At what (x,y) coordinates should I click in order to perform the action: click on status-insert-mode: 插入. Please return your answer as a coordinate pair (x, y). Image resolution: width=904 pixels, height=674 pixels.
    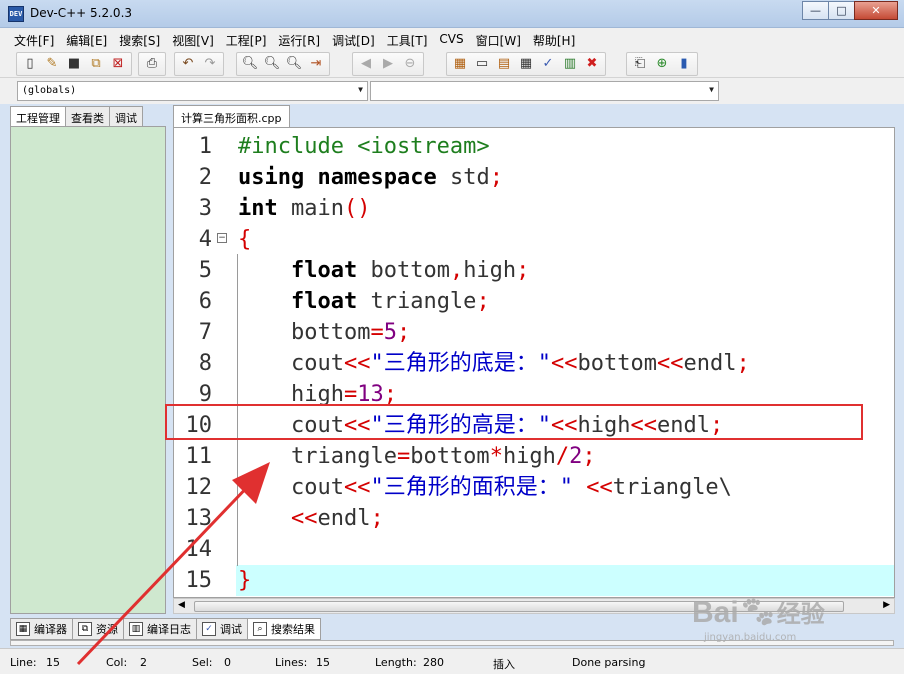
    Looking at the image, I should click on (504, 664).